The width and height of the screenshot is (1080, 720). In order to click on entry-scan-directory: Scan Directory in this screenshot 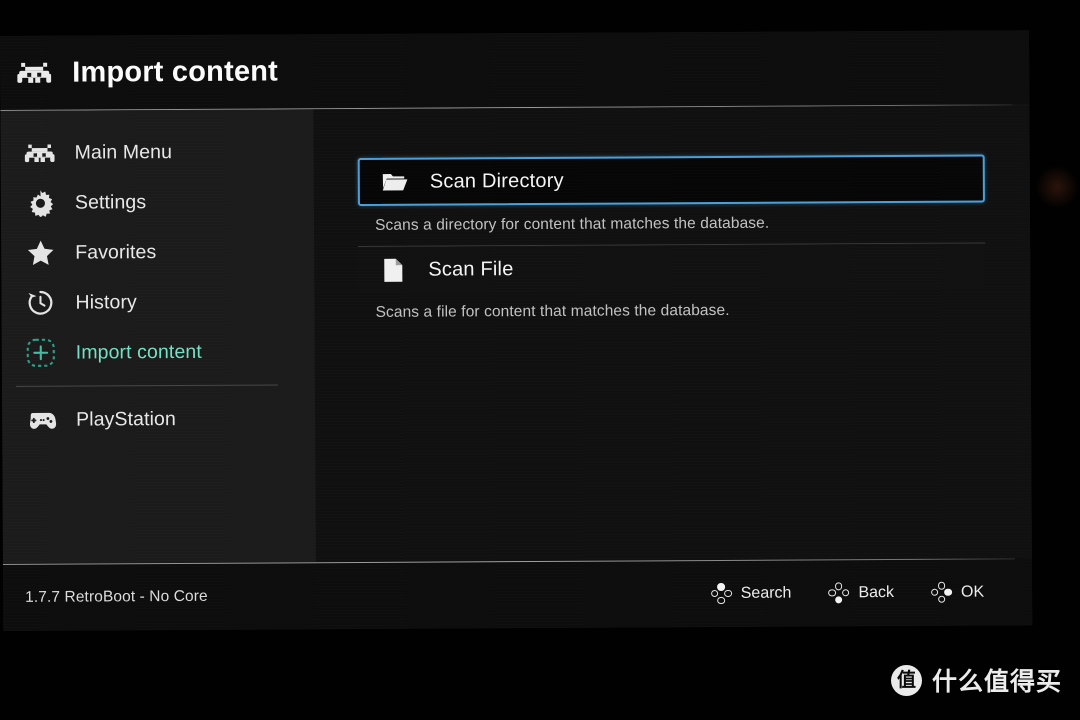, I will do `click(671, 180)`.